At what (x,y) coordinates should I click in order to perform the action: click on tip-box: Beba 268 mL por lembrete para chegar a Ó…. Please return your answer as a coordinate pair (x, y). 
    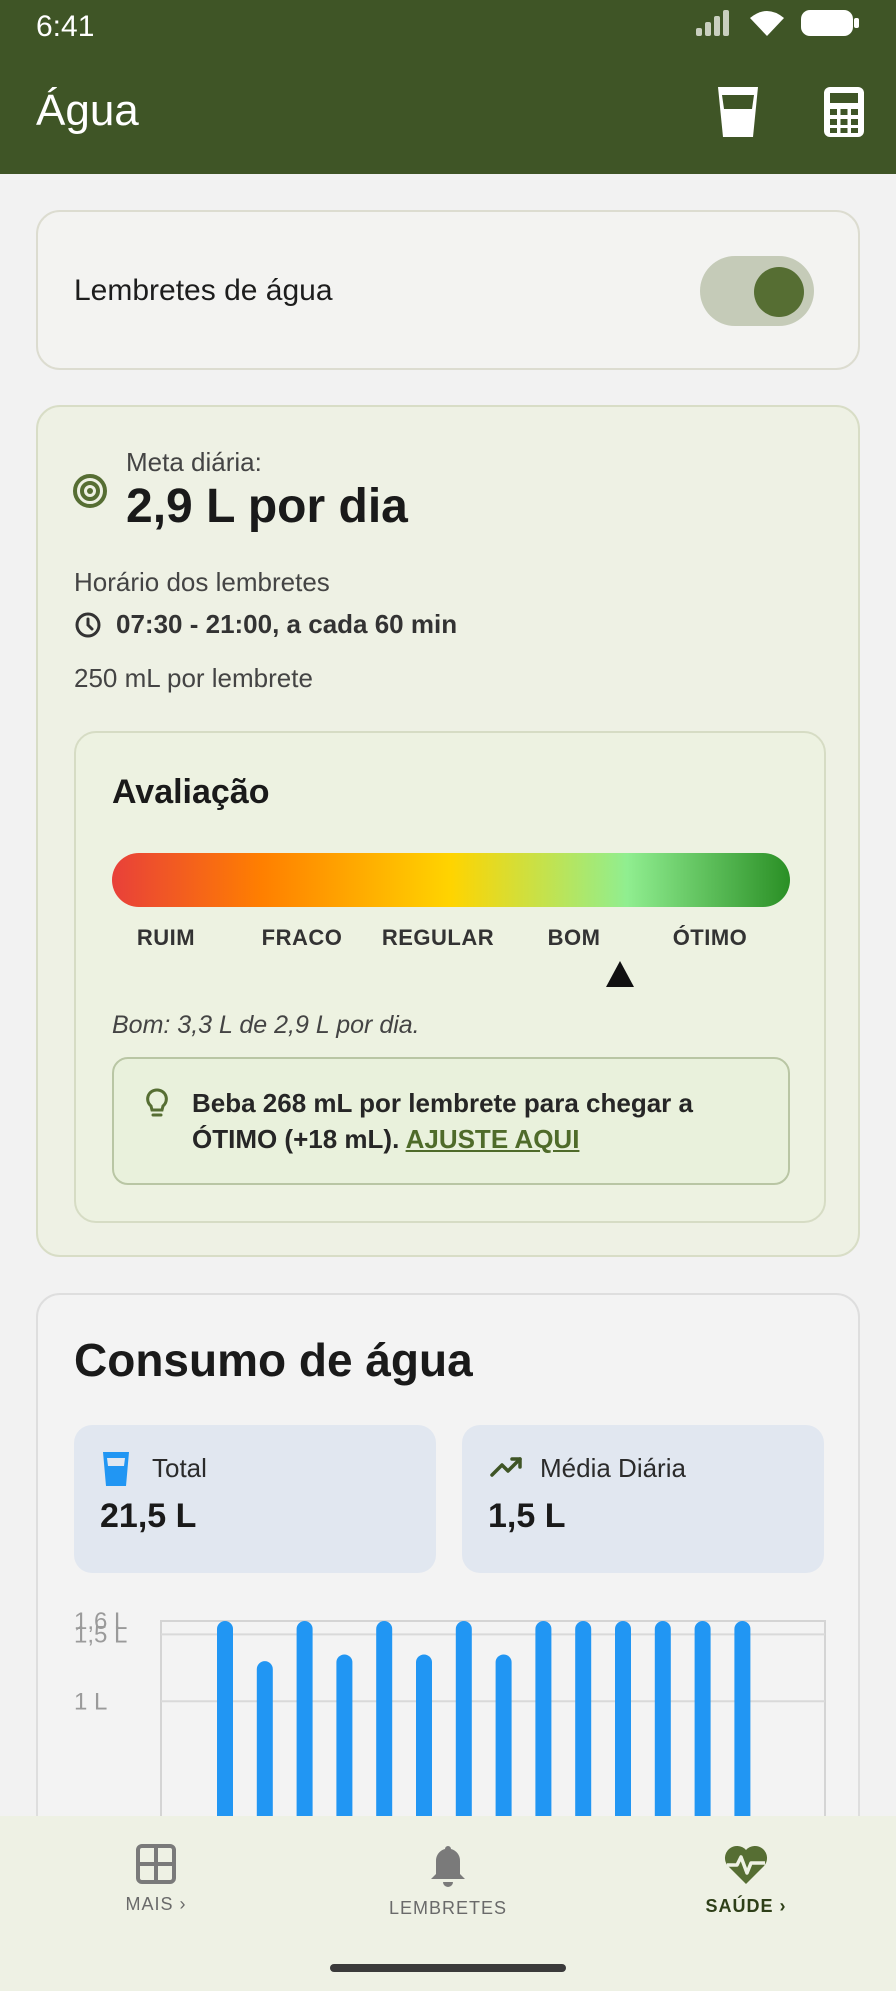
    Looking at the image, I should click on (451, 1121).